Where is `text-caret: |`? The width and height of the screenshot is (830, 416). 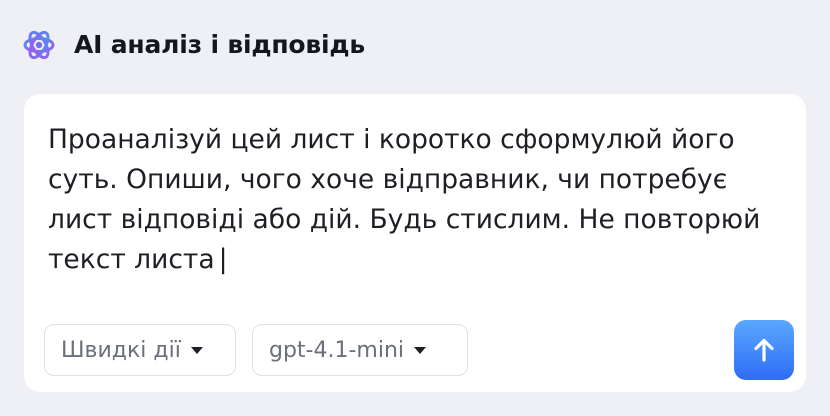
text-caret: | is located at coordinates (223, 259).